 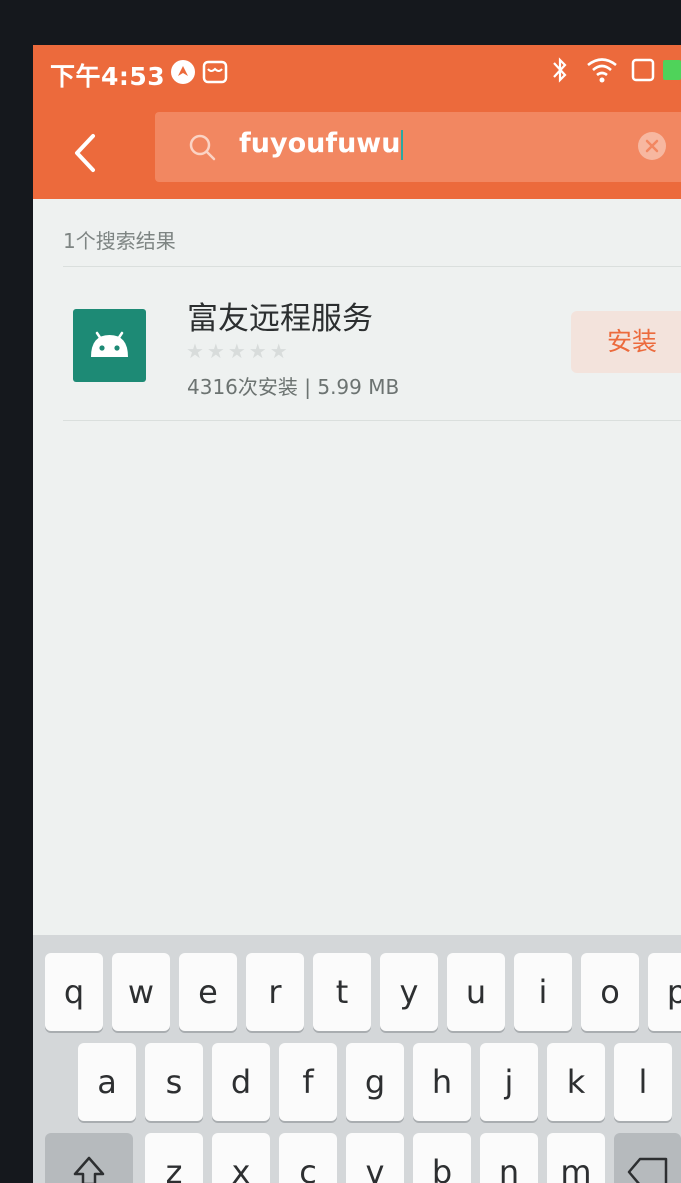 What do you see at coordinates (86, 153) in the screenshot?
I see `chevron-left-icon` at bounding box center [86, 153].